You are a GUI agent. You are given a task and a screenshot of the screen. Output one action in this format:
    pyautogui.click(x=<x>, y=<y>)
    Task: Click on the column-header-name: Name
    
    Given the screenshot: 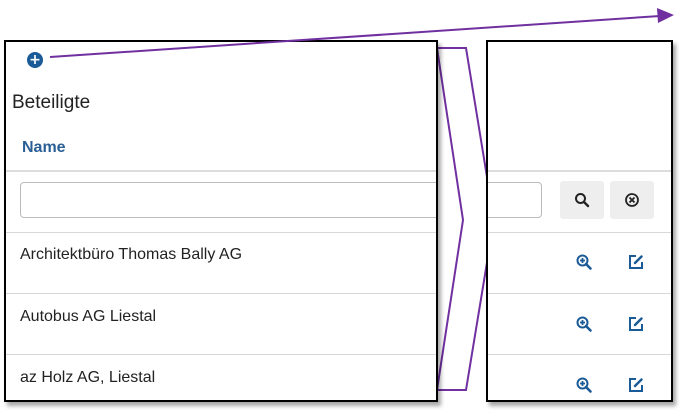 What is the action you would take?
    pyautogui.click(x=44, y=148)
    